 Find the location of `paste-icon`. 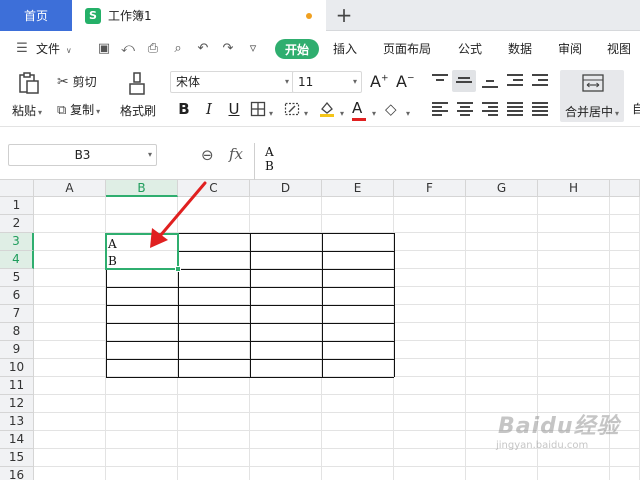

paste-icon is located at coordinates (29, 83).